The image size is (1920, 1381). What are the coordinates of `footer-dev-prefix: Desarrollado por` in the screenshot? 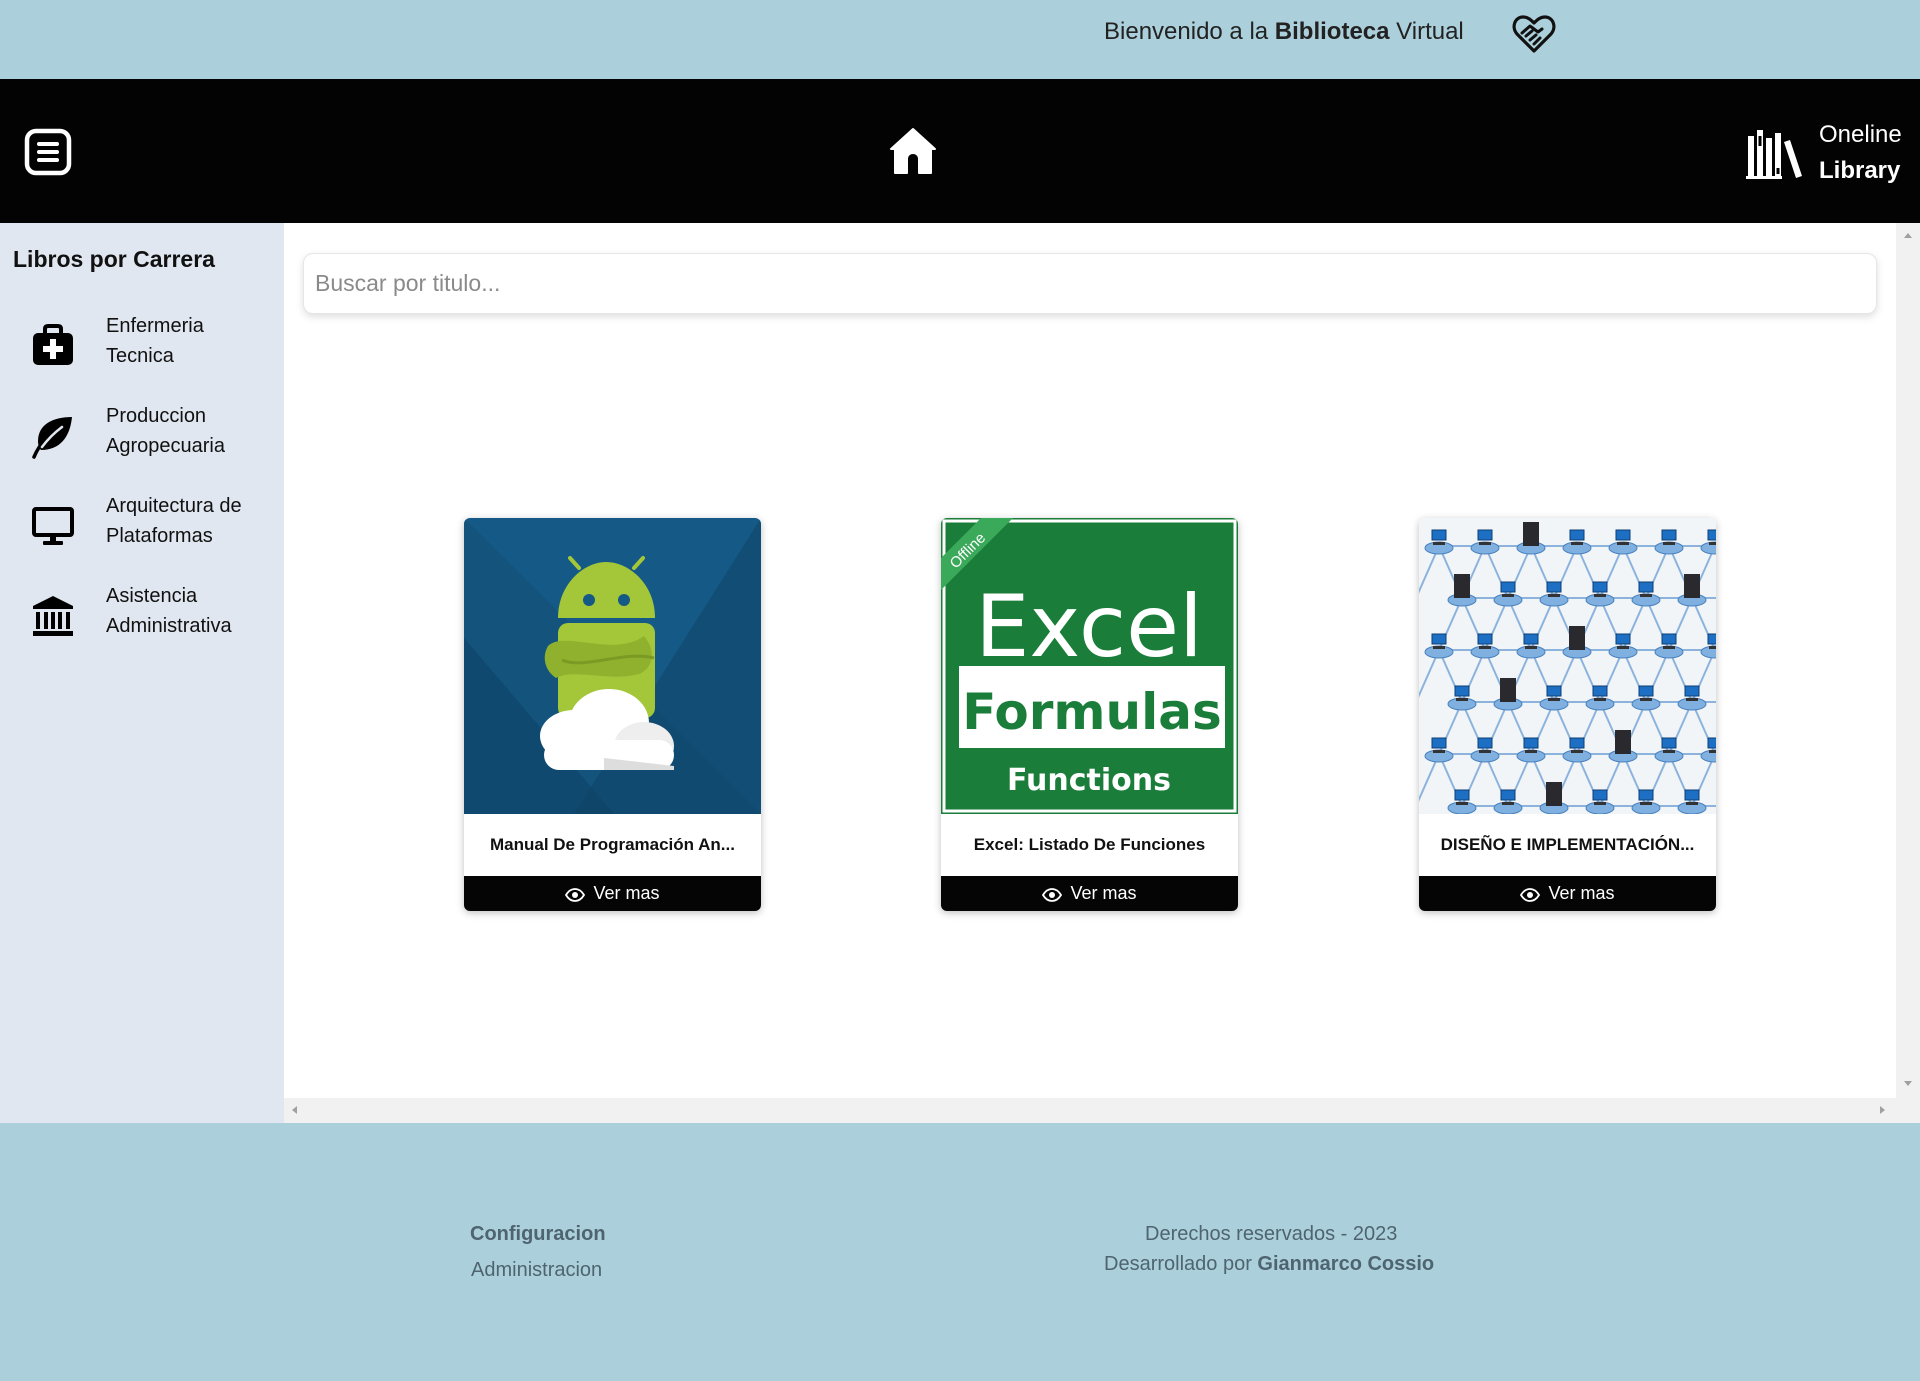 It's located at (1178, 1264).